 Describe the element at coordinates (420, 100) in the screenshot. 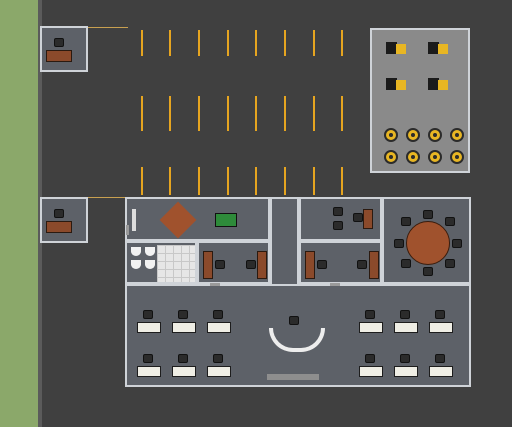

I see `generator-yard` at that location.